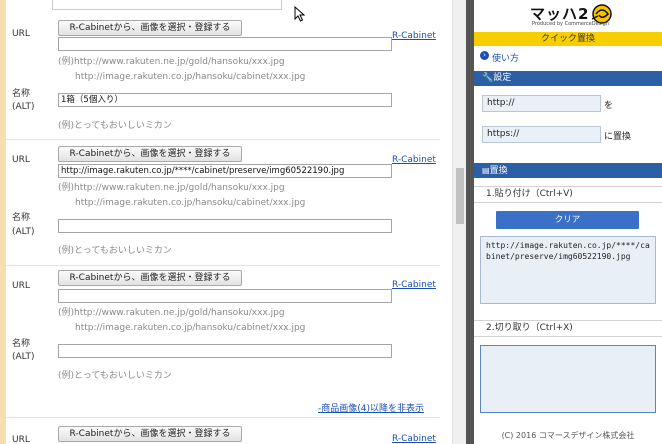 The image size is (662, 444). What do you see at coordinates (371, 407) in the screenshot?
I see `hide-images-link: -商品画像(4)以降を非表示` at bounding box center [371, 407].